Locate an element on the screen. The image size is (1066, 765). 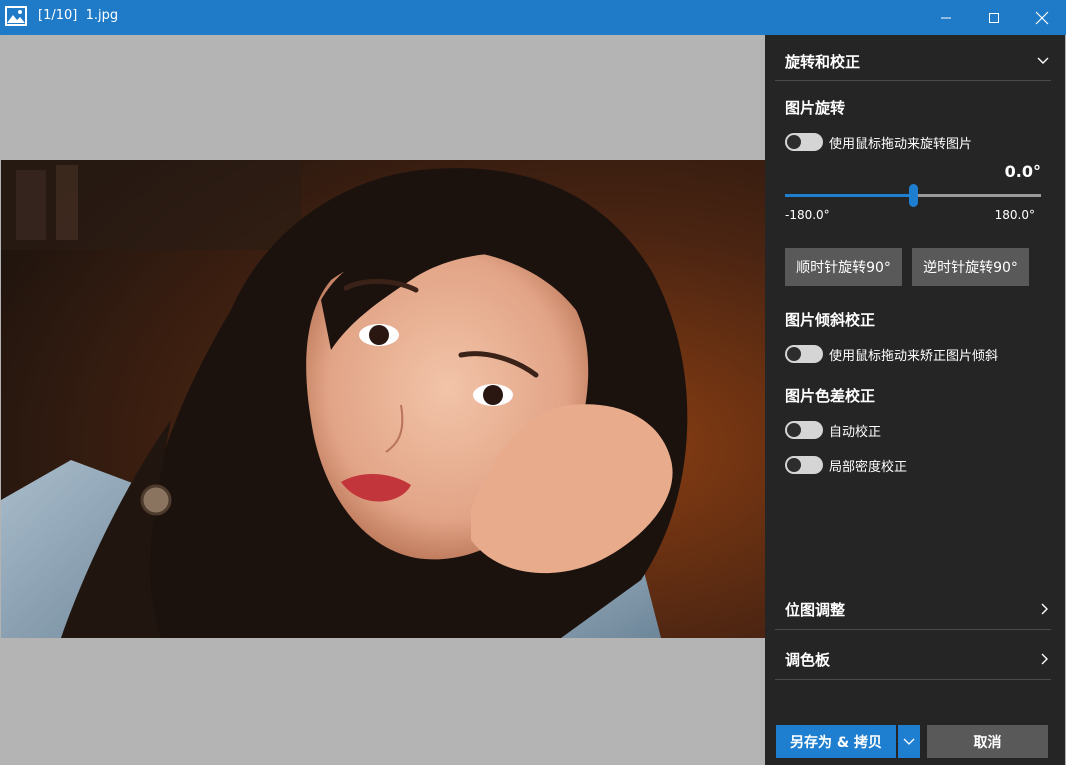
rotate-section-header: 旋转和校正 is located at coordinates (915, 61).